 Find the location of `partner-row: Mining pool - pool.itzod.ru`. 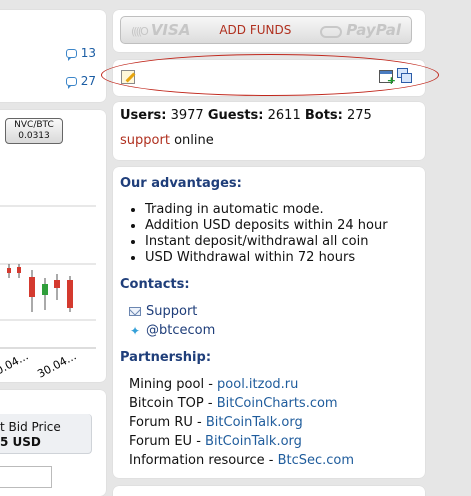

partner-row: Mining pool - pool.itzod.ru is located at coordinates (213, 384).